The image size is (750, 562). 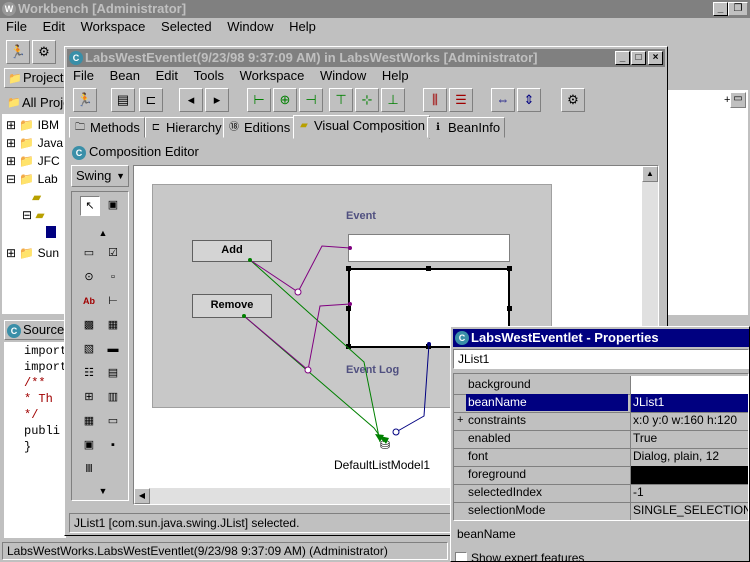 What do you see at coordinates (217, 100) in the screenshot?
I see `forward-icon: ▸` at bounding box center [217, 100].